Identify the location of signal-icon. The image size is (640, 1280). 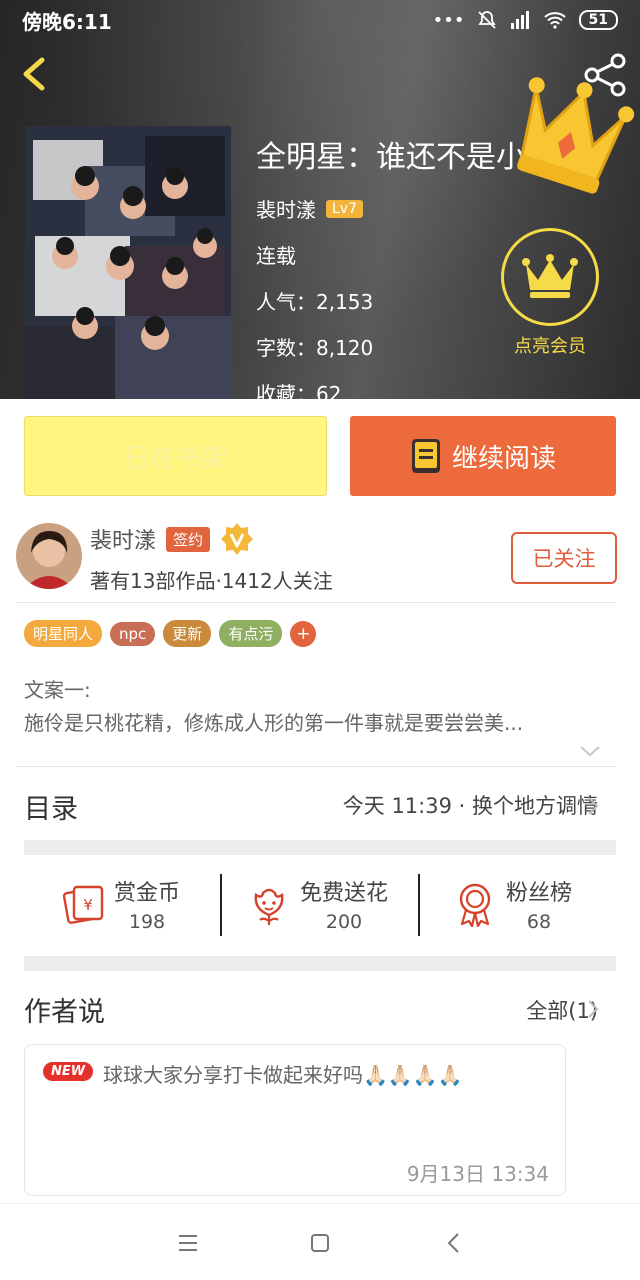
(519, 20).